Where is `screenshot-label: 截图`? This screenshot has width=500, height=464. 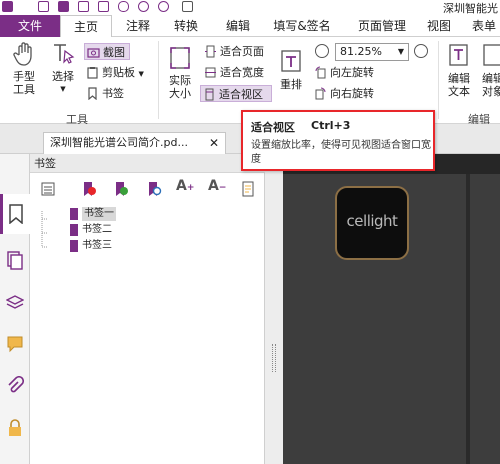
screenshot-label: 截图 is located at coordinates (114, 52).